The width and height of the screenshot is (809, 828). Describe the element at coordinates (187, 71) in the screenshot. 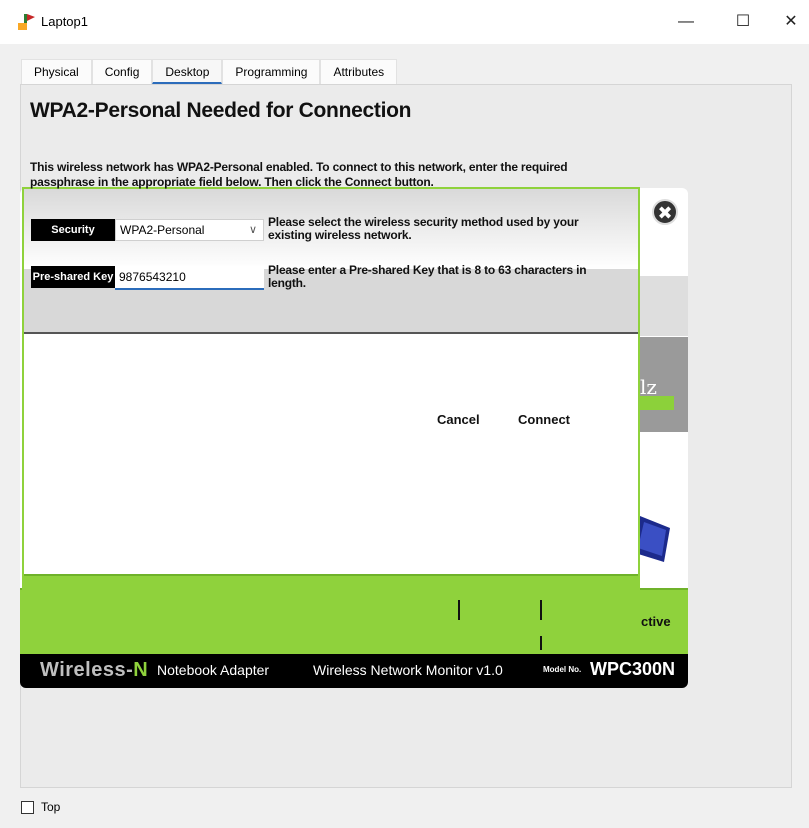

I see `tab-desktop: Desktop` at that location.